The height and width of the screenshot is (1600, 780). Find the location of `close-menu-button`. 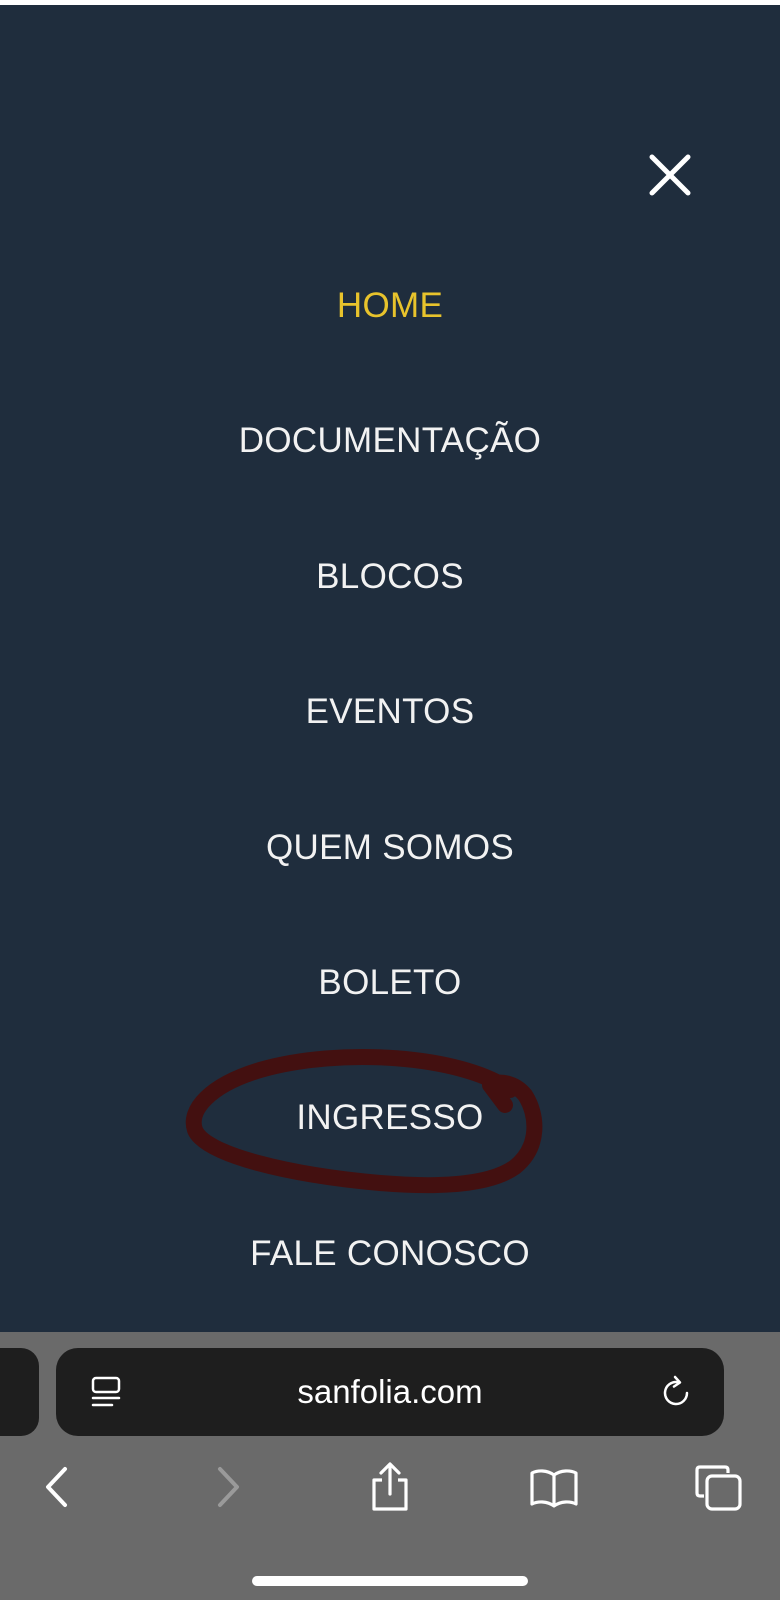

close-menu-button is located at coordinates (670, 175).